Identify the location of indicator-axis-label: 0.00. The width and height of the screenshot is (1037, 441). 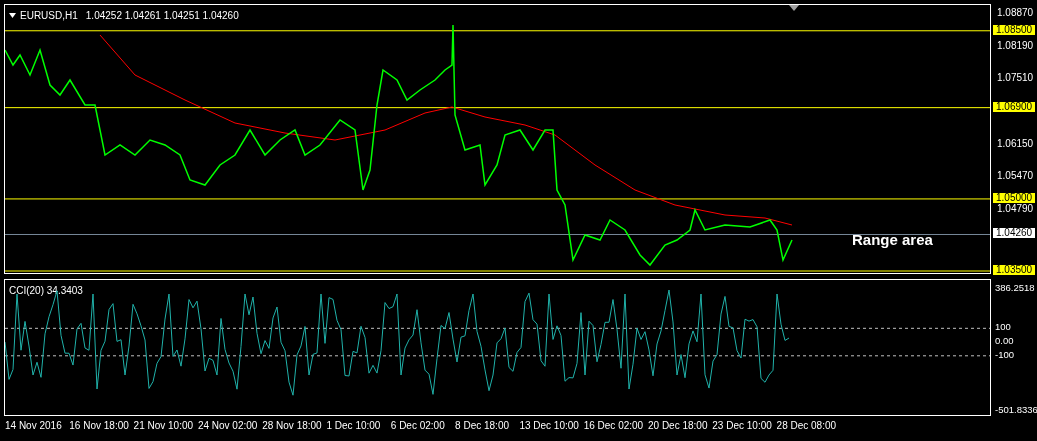
(1004, 341).